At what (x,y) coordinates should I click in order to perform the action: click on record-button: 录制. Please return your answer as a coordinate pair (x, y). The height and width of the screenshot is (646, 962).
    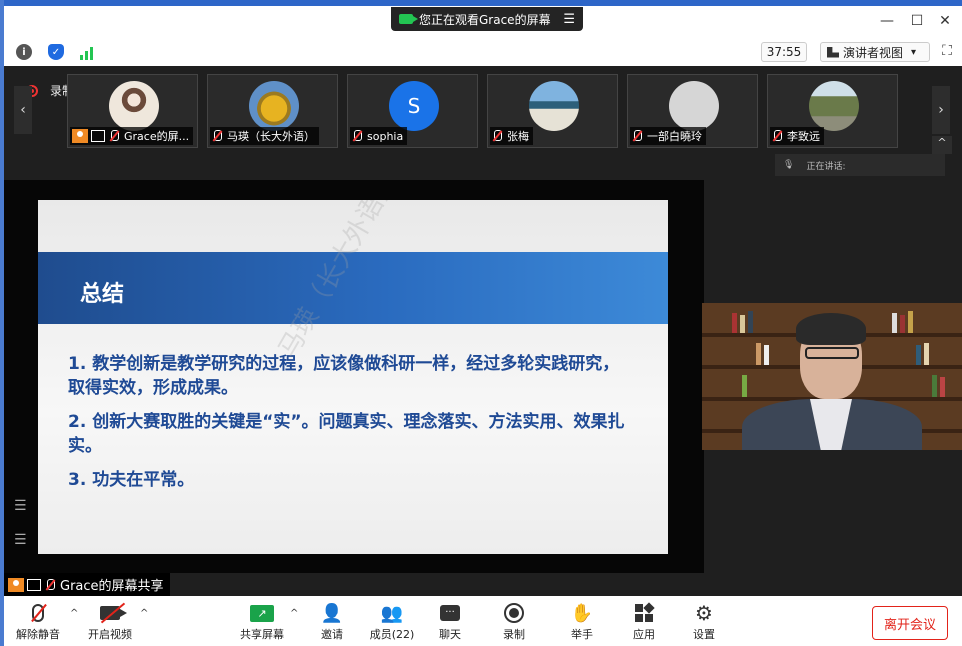
    Looking at the image, I should click on (514, 622).